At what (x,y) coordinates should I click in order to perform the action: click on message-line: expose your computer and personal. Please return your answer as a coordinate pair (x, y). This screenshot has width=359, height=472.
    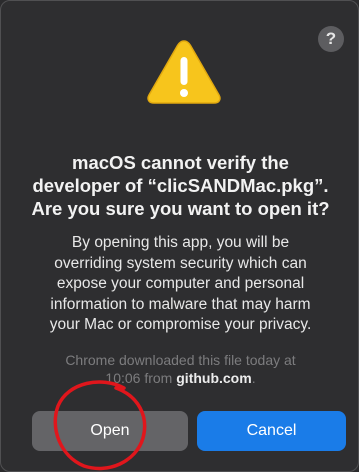
    Looking at the image, I should click on (180, 283).